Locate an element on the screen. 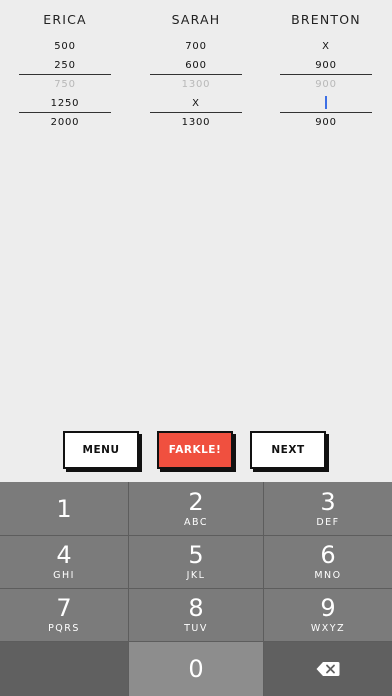 This screenshot has height=696, width=392. key-digit: 4 is located at coordinates (64, 555).